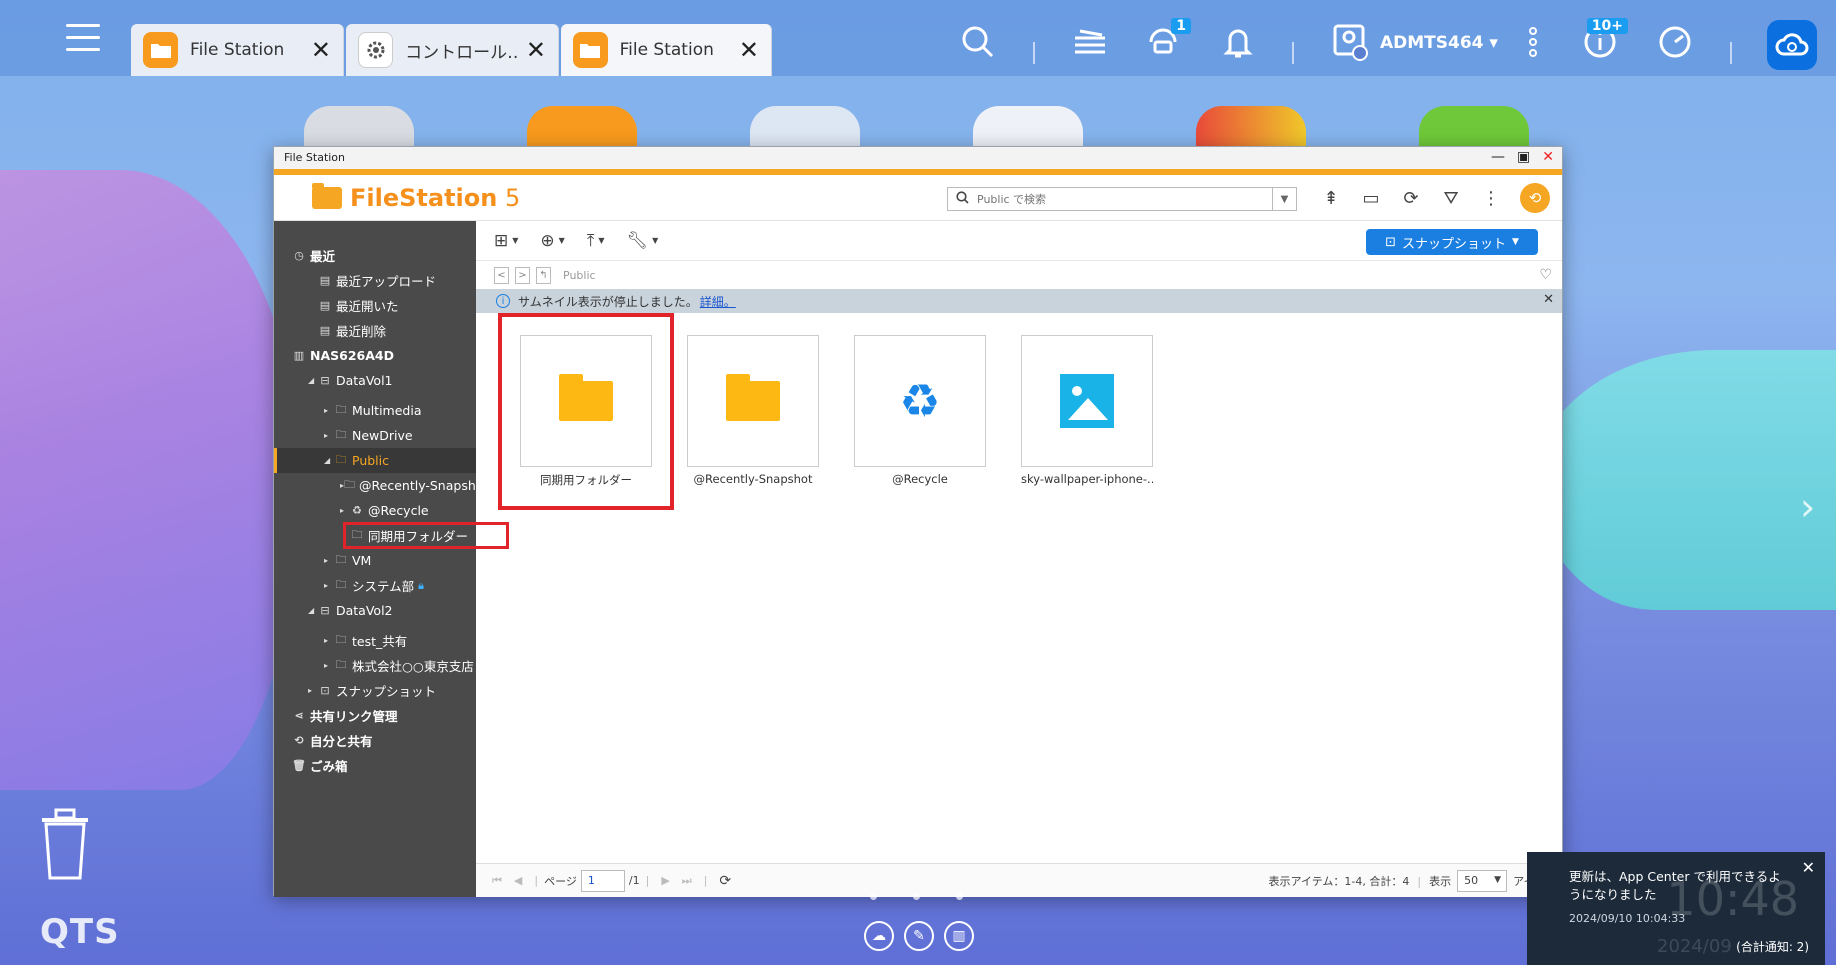 Image resolution: width=1836 pixels, height=965 pixels. Describe the element at coordinates (1350, 42) in the screenshot. I see `user-admin-icon` at that location.